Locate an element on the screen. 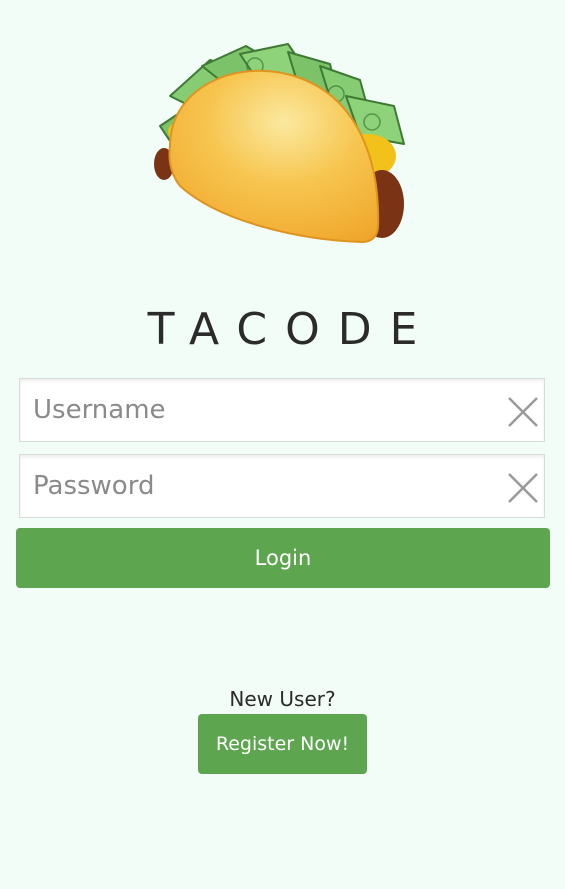 Image resolution: width=565 pixels, height=889 pixels. username-field is located at coordinates (282, 410).